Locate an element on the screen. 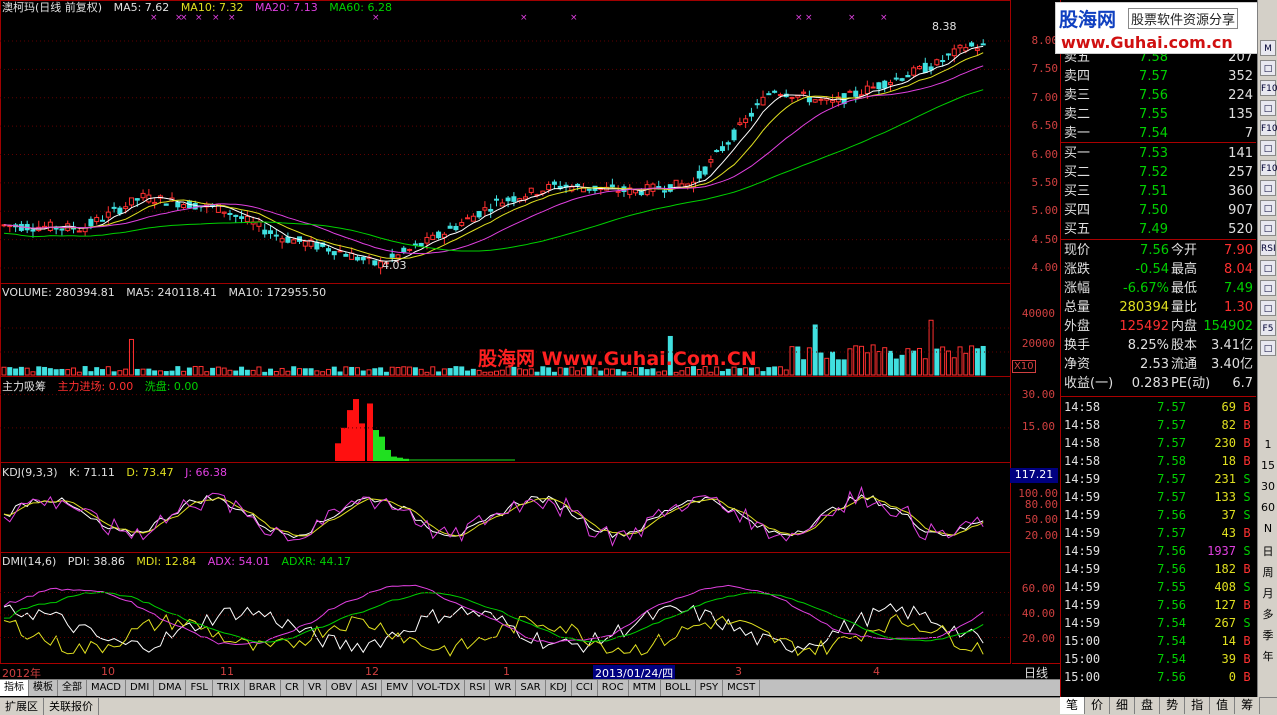  sell-row: 卖三 7.56 224 is located at coordinates (1158, 95).